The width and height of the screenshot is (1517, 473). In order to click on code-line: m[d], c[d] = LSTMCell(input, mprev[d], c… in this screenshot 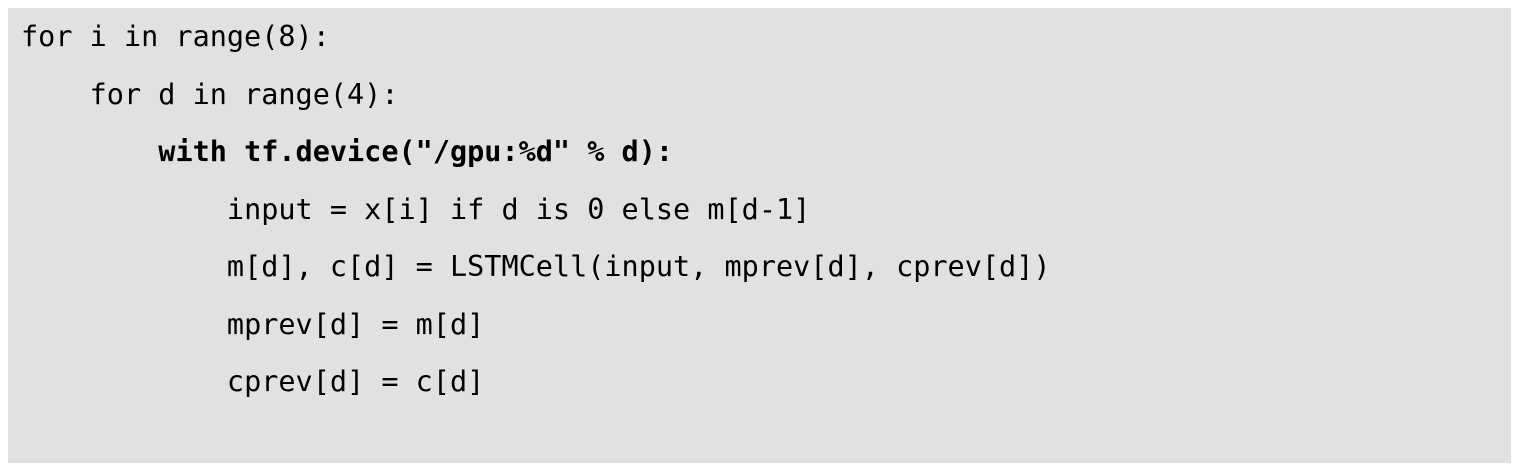, I will do `click(638, 266)`.